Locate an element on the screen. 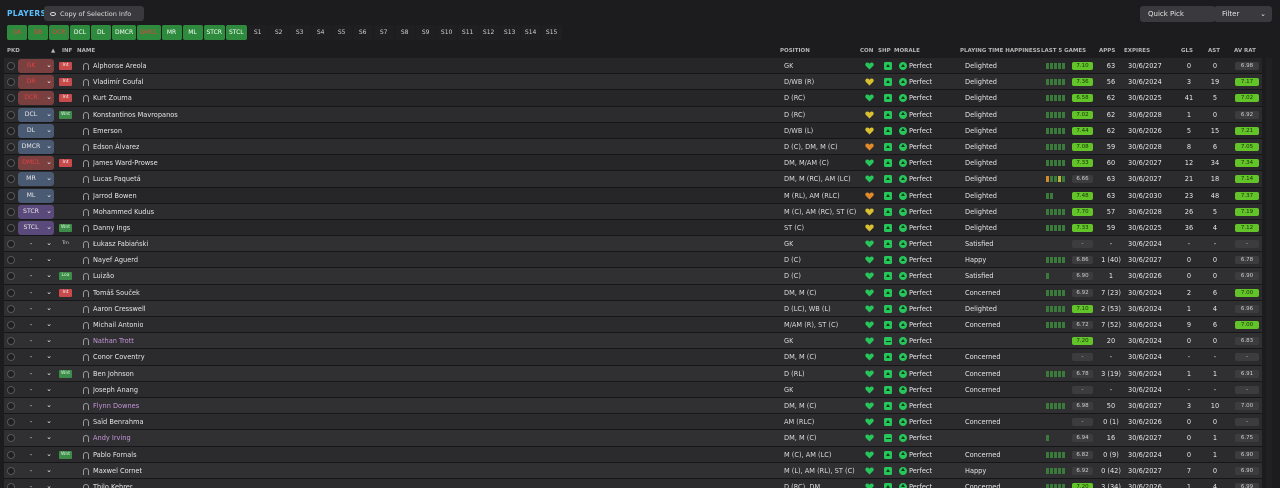  player-name: Thilo Kehrer is located at coordinates (113, 483).